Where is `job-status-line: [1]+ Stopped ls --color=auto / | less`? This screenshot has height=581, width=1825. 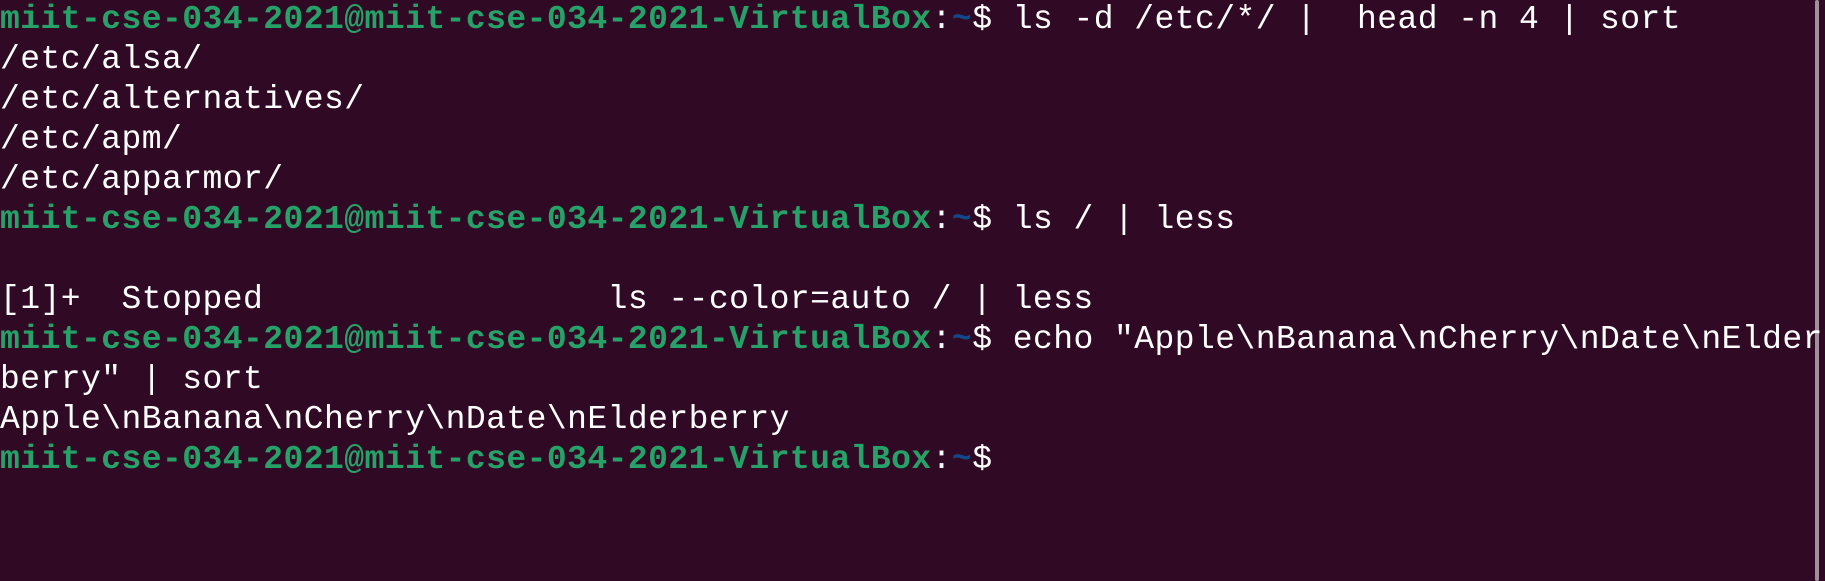 job-status-line: [1]+ Stopped ls --color=auto / | less is located at coordinates (547, 299).